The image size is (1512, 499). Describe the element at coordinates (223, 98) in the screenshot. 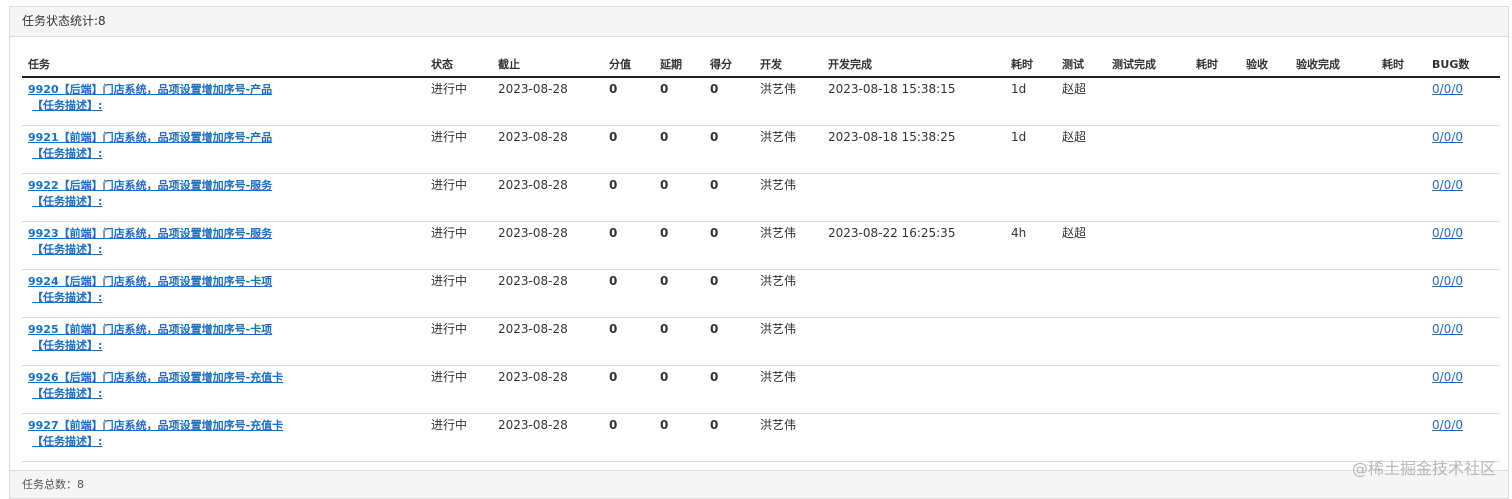

I see `task-link: 9920【后端】门店系统，品项设置增加序号-产品 【任务描述】:` at that location.